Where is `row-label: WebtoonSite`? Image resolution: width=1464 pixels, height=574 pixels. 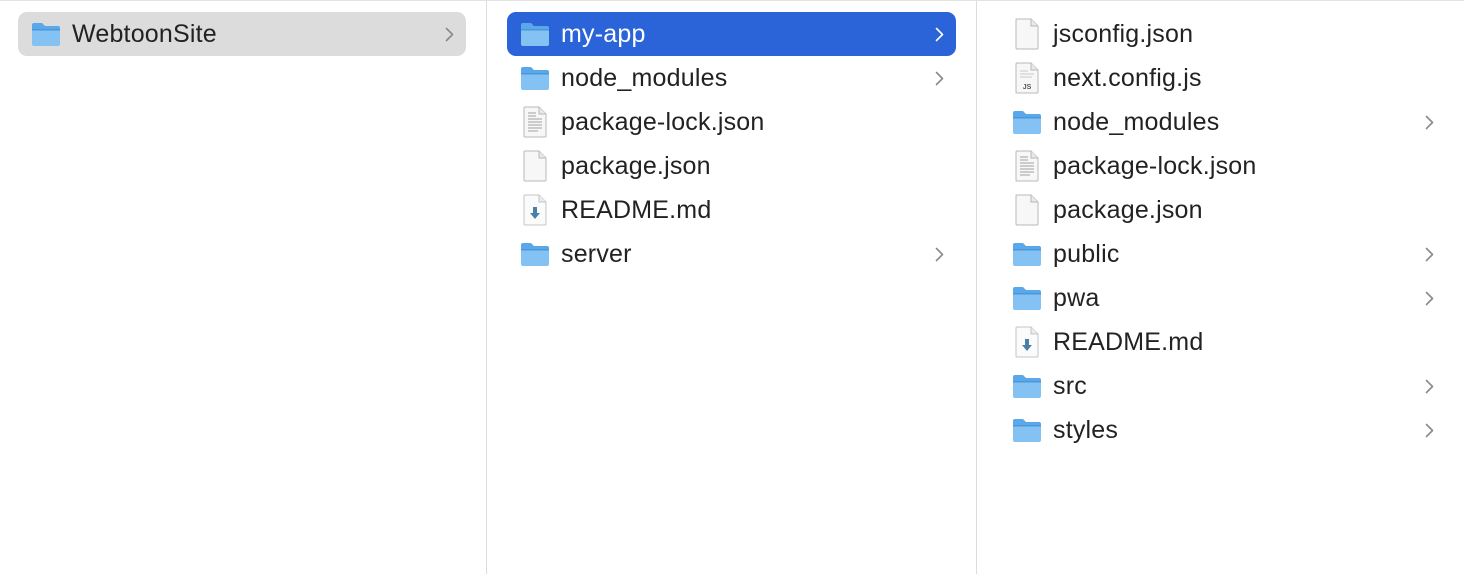
row-label: WebtoonSite is located at coordinates (144, 33).